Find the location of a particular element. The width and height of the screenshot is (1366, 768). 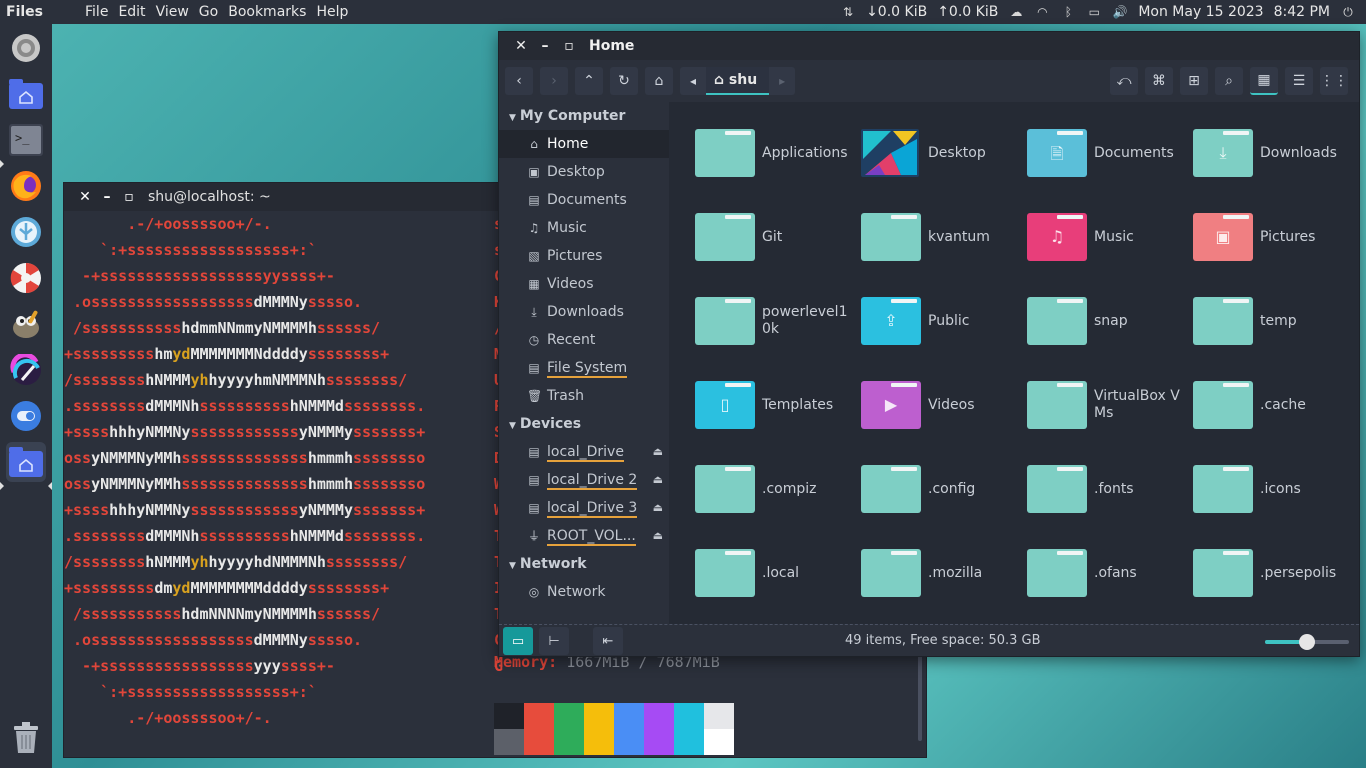

folder-item: Applications is located at coordinates (775, 149).